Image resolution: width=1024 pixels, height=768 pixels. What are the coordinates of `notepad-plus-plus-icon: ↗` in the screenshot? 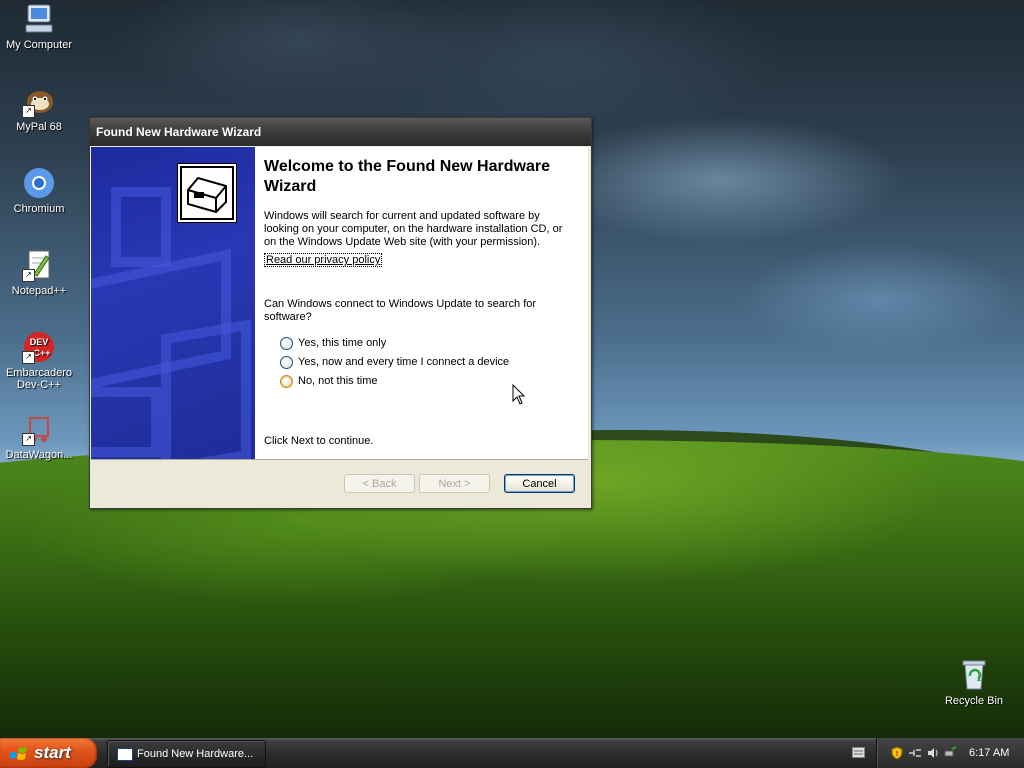 It's located at (39, 265).